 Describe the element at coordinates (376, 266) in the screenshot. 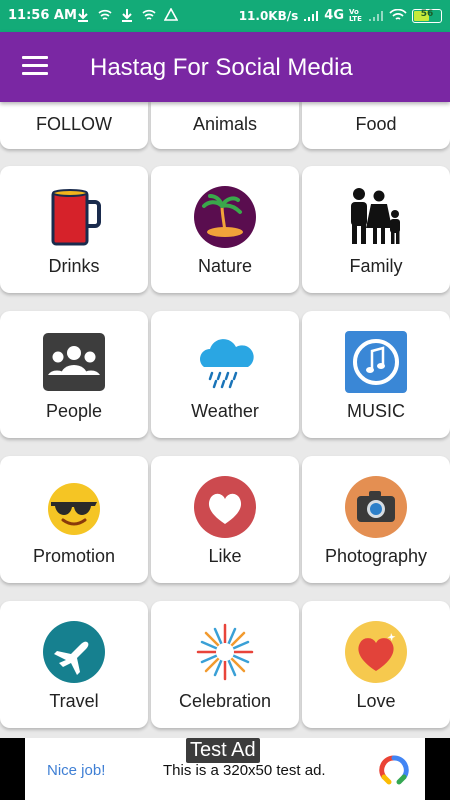

I see `category-label: Family` at that location.